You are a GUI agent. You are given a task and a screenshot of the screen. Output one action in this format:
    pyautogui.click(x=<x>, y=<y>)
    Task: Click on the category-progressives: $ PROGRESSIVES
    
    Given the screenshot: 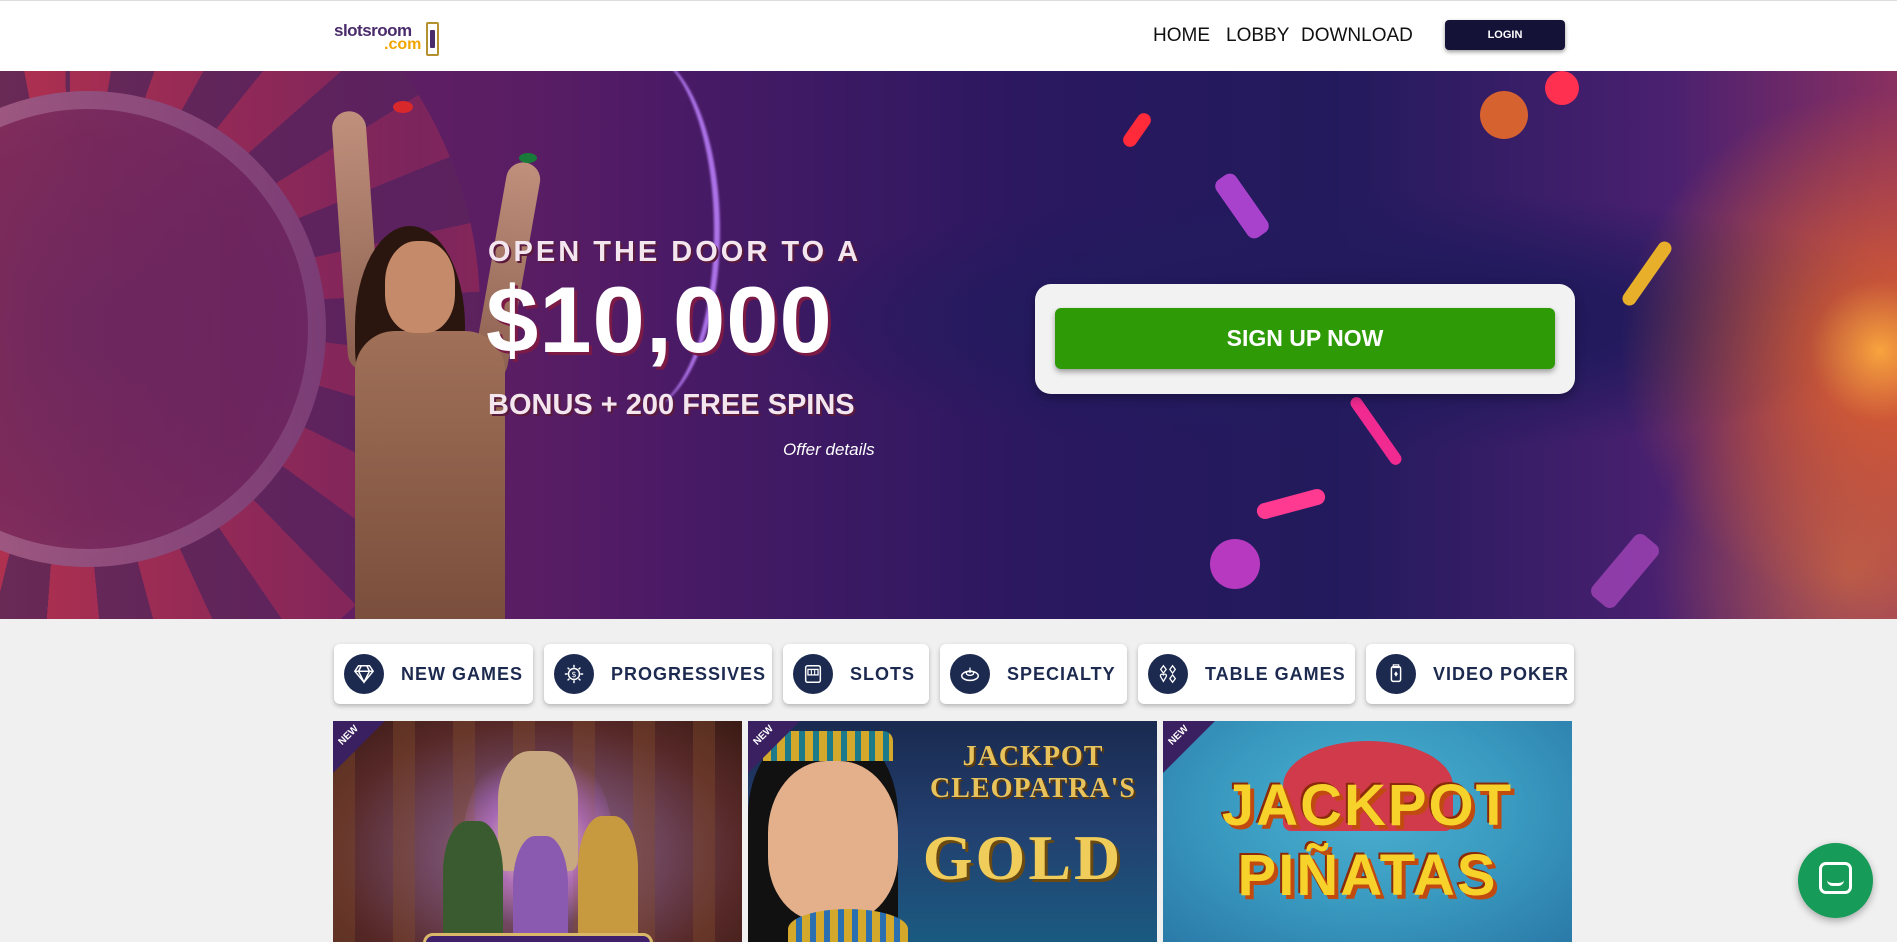 What is the action you would take?
    pyautogui.click(x=658, y=674)
    